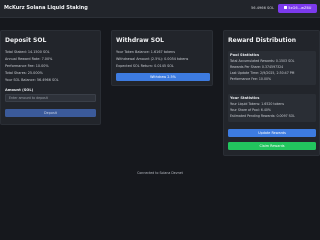 This screenshot has height=240, width=320. What do you see at coordinates (145, 52) in the screenshot?
I see `withdraw-stat: Your Token Balance: 1.6167 tokens` at bounding box center [145, 52].